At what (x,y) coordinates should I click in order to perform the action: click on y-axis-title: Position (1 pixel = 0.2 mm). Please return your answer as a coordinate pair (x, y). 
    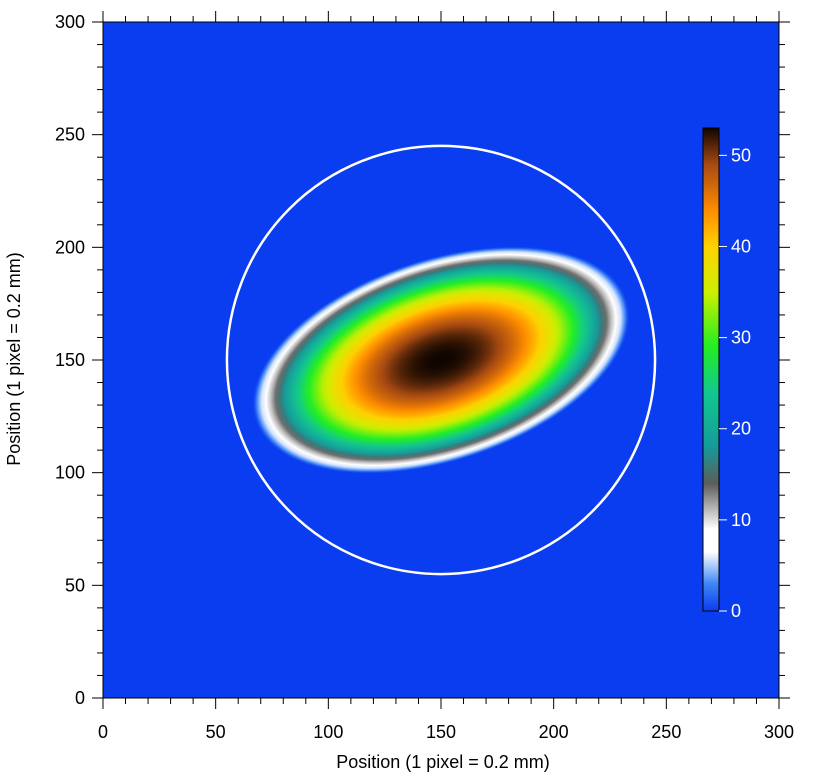
    Looking at the image, I should click on (14, 359).